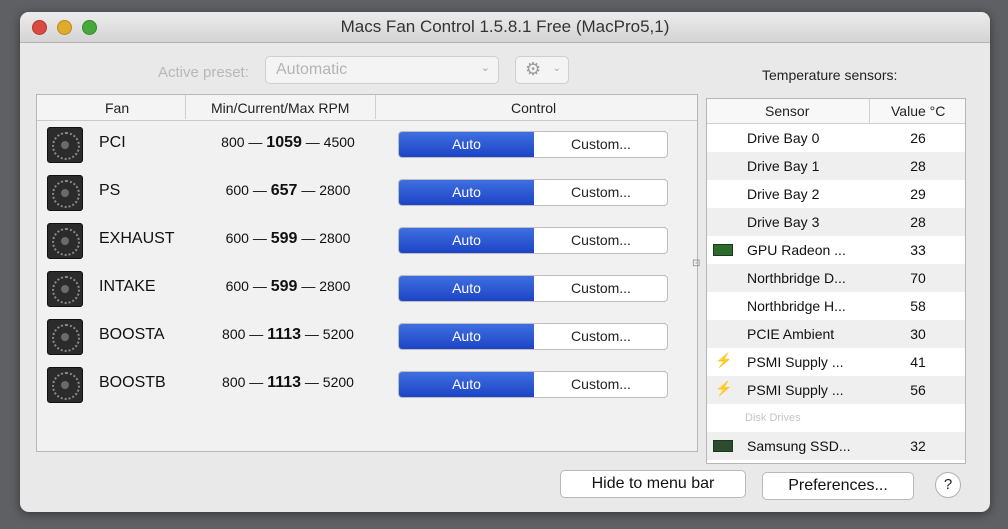 The width and height of the screenshot is (1008, 529). I want to click on chevron-down-icon: ⌄, so click(556, 68).